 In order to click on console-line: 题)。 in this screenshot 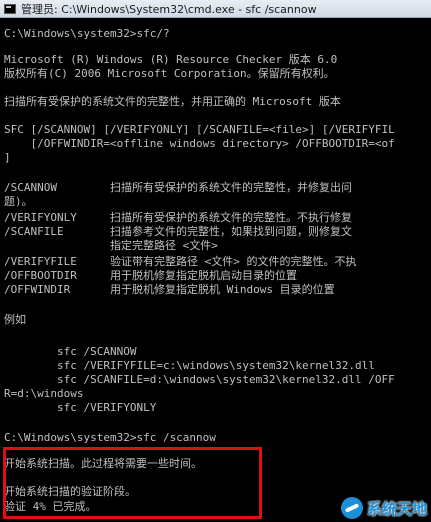, I will do `click(18, 201)`.